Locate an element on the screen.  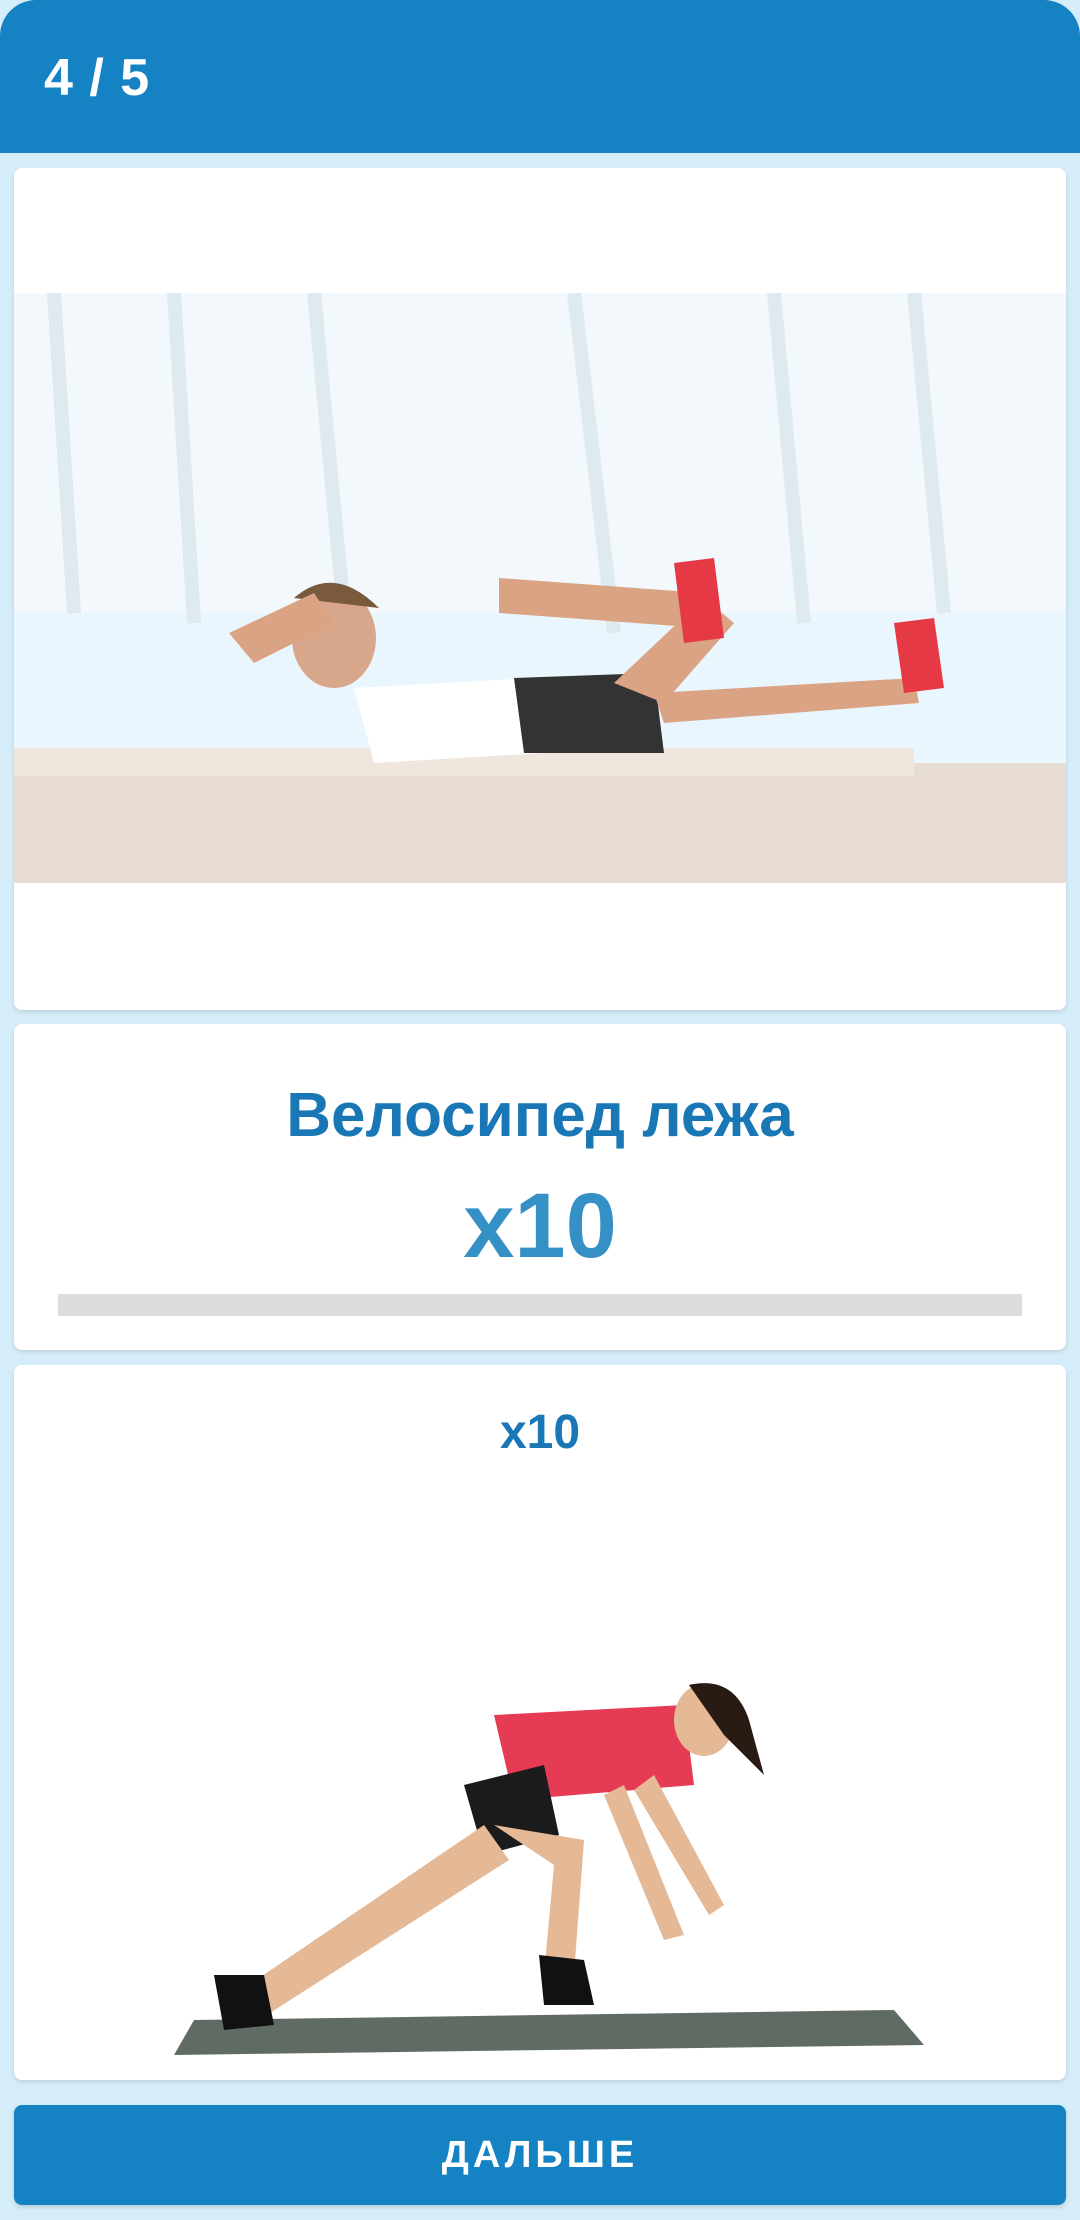
next-exercise-reps: x10 is located at coordinates (540, 1432).